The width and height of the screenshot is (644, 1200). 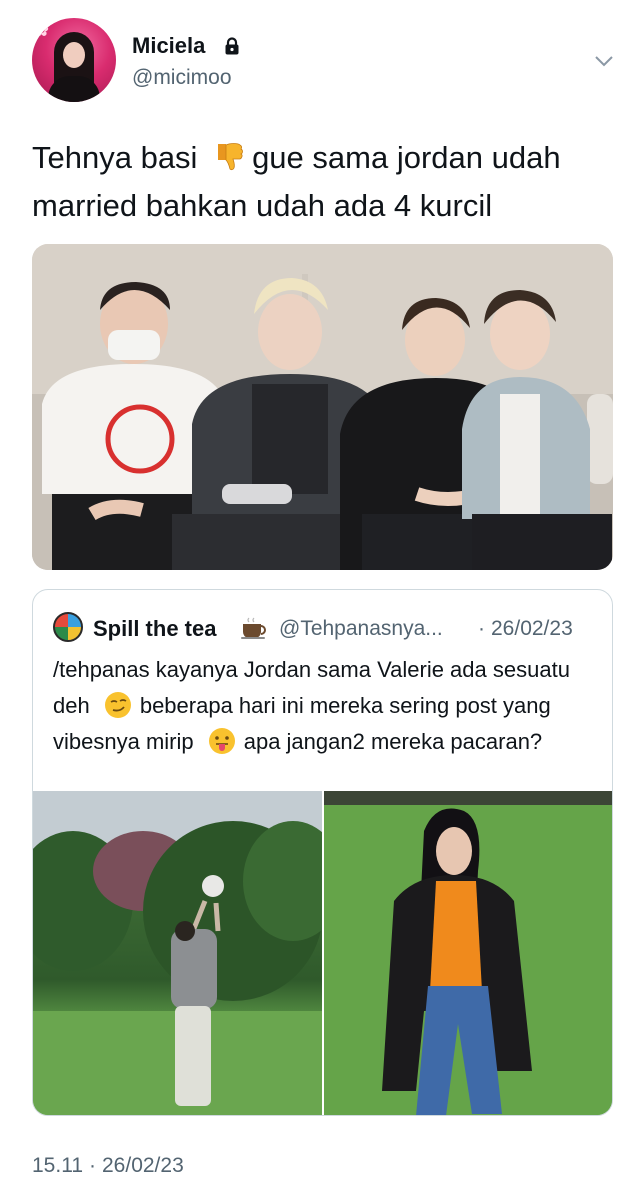 I want to click on smirking-face-icon, so click(x=117, y=705).